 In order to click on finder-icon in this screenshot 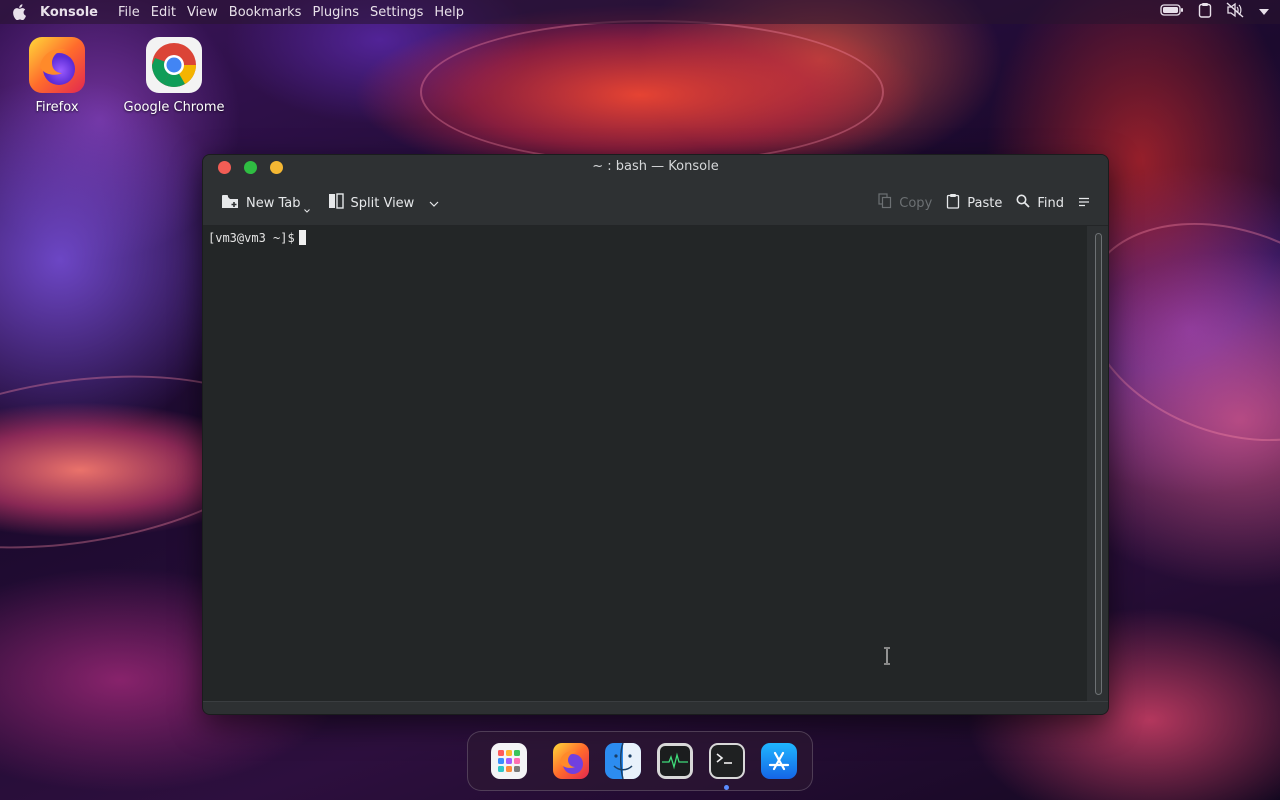, I will do `click(623, 761)`.